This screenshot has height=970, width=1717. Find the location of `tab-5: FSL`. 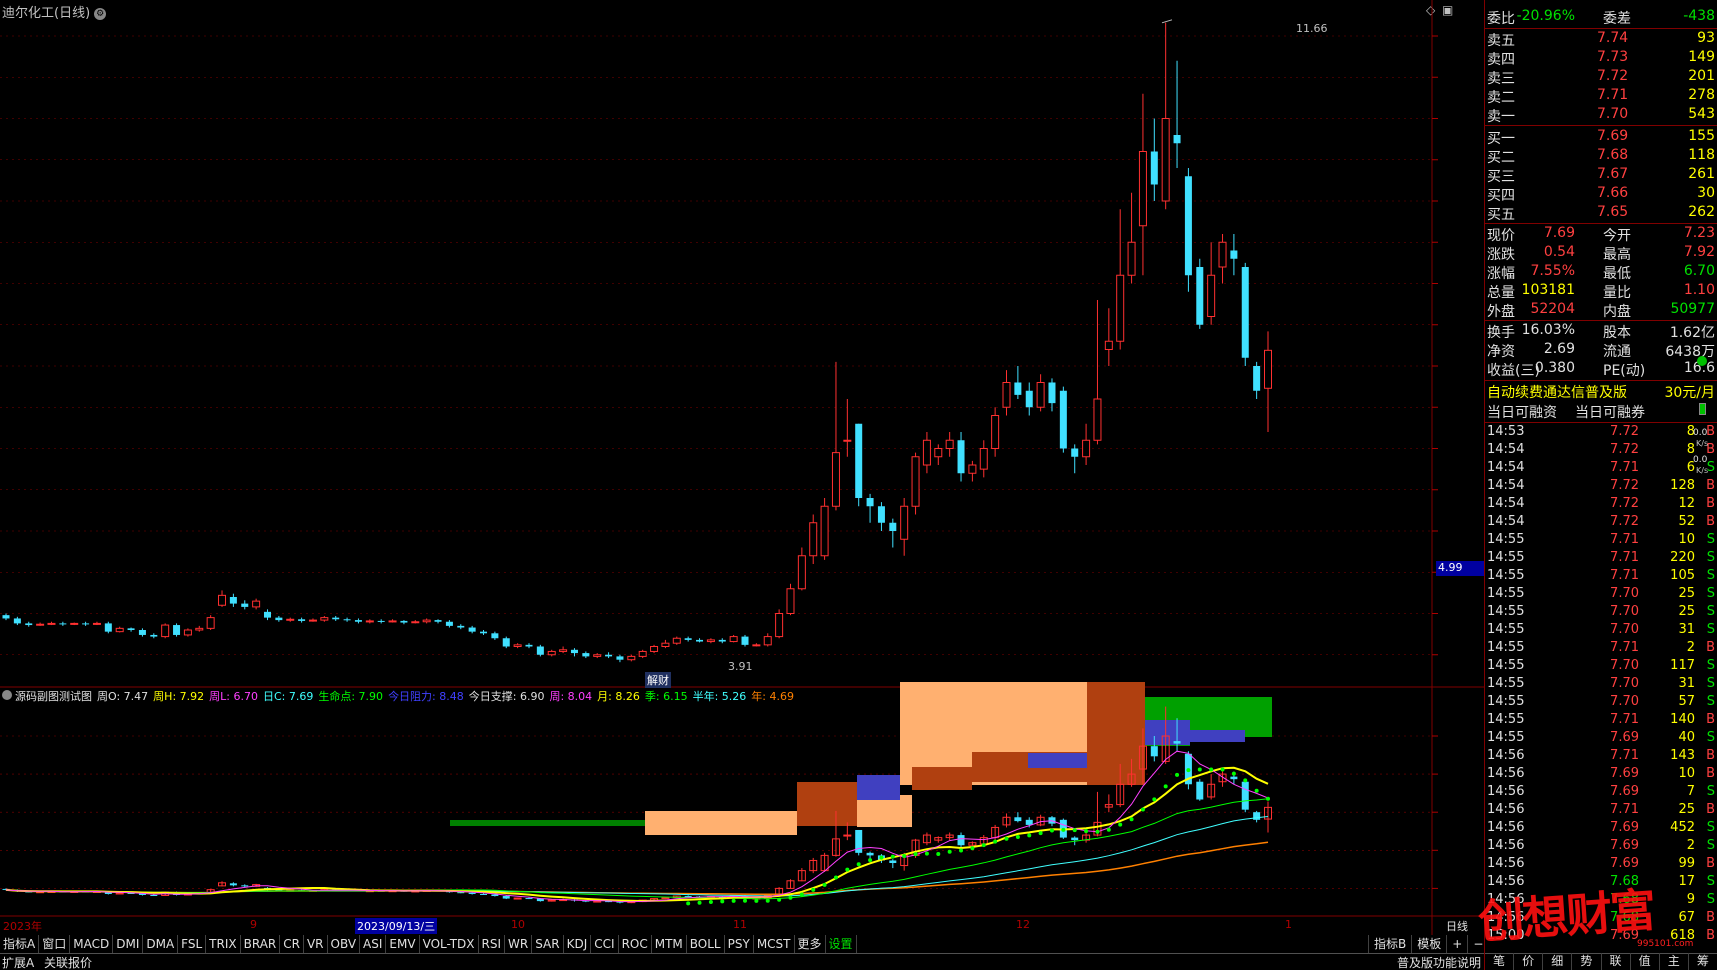

tab-5: FSL is located at coordinates (192, 944).